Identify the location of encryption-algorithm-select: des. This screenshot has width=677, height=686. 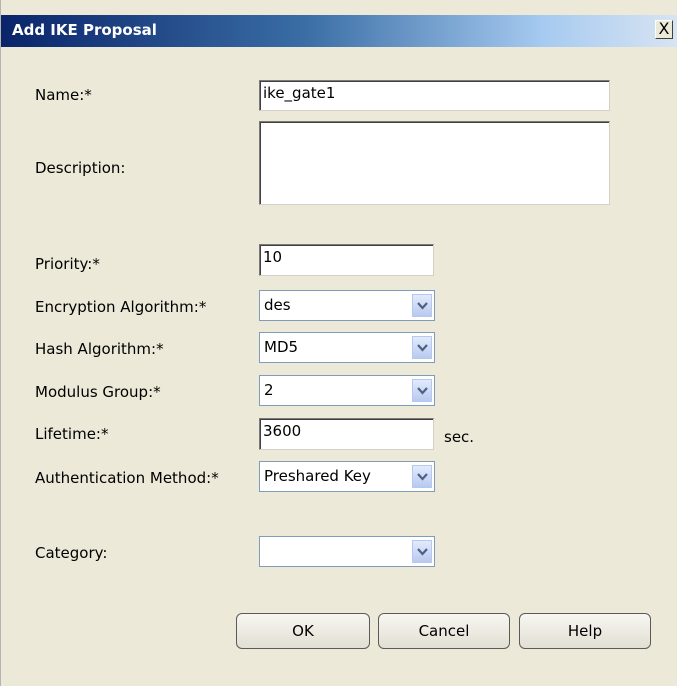
(347, 305).